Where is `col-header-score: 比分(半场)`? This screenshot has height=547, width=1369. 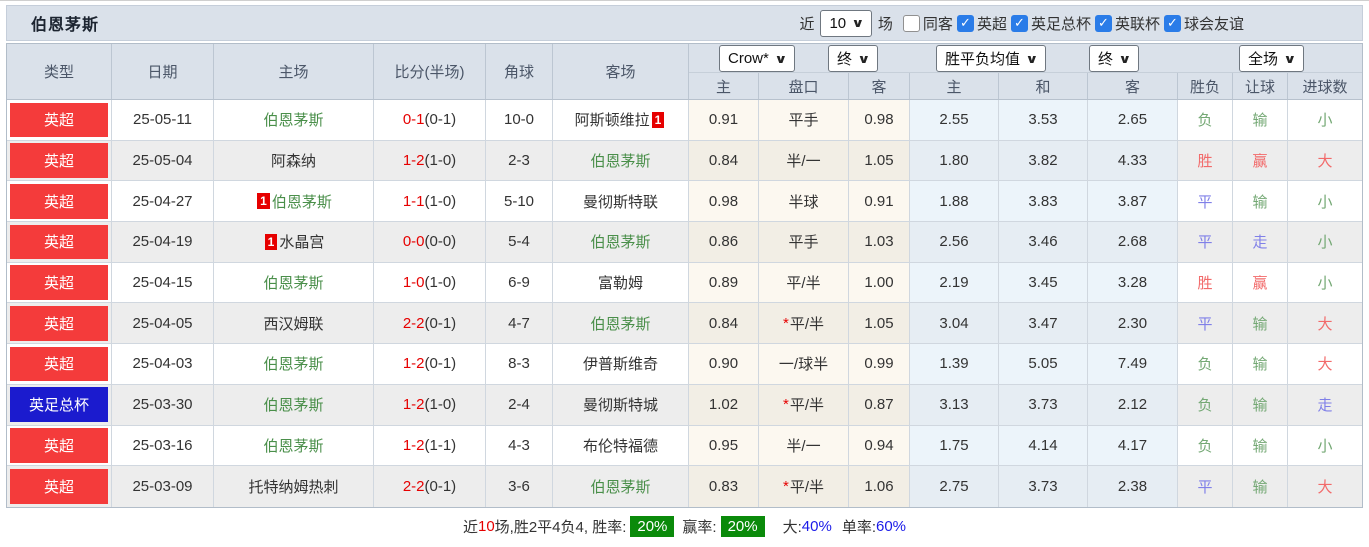 col-header-score: 比分(半场) is located at coordinates (430, 71).